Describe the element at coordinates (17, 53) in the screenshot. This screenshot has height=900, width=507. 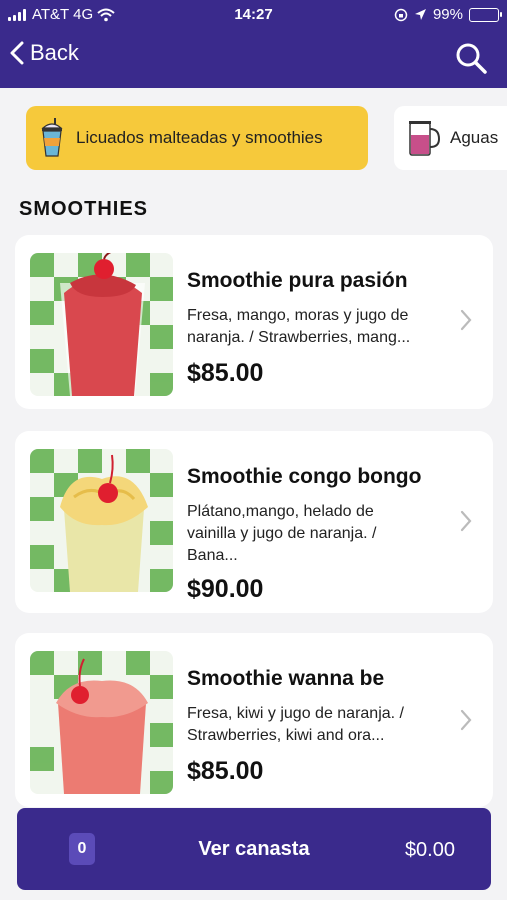
I see `chevron-left-icon` at that location.